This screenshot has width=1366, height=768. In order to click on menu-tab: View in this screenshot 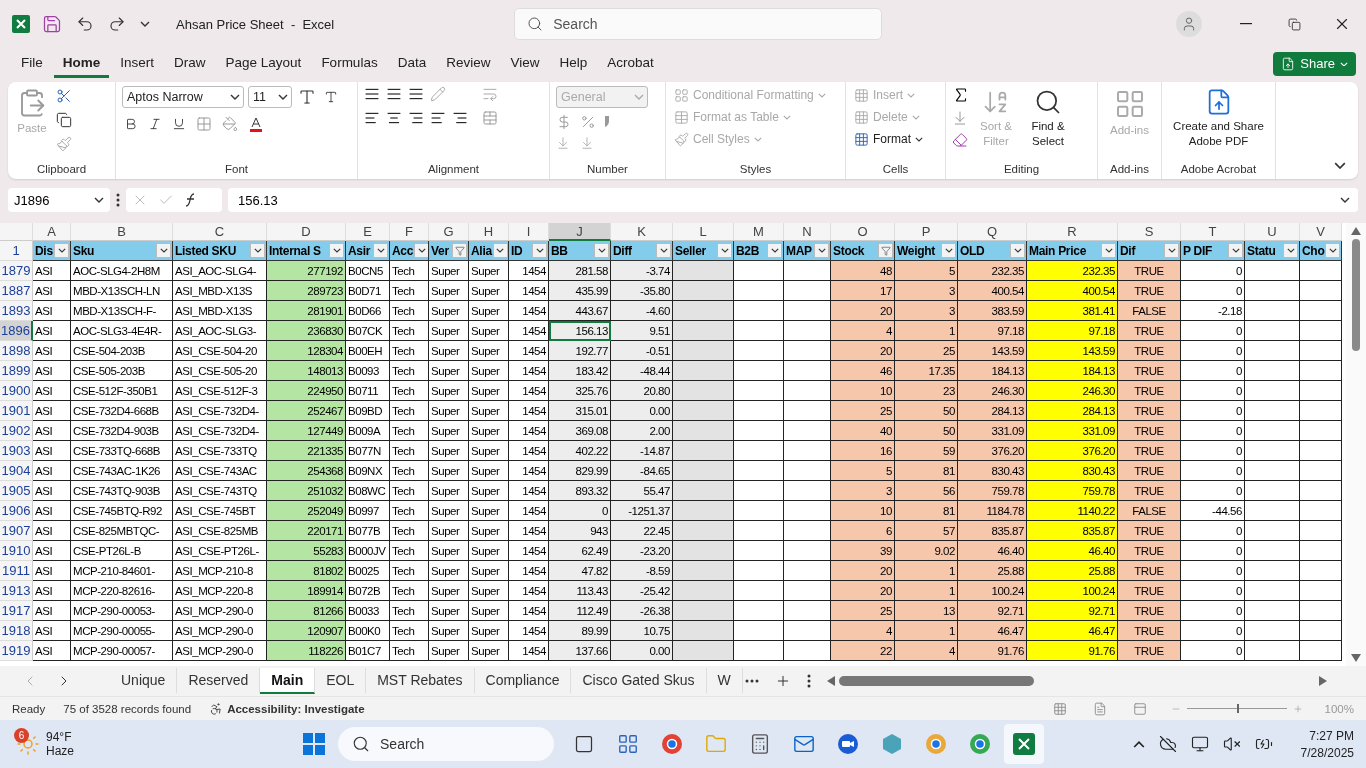, I will do `click(525, 64)`.